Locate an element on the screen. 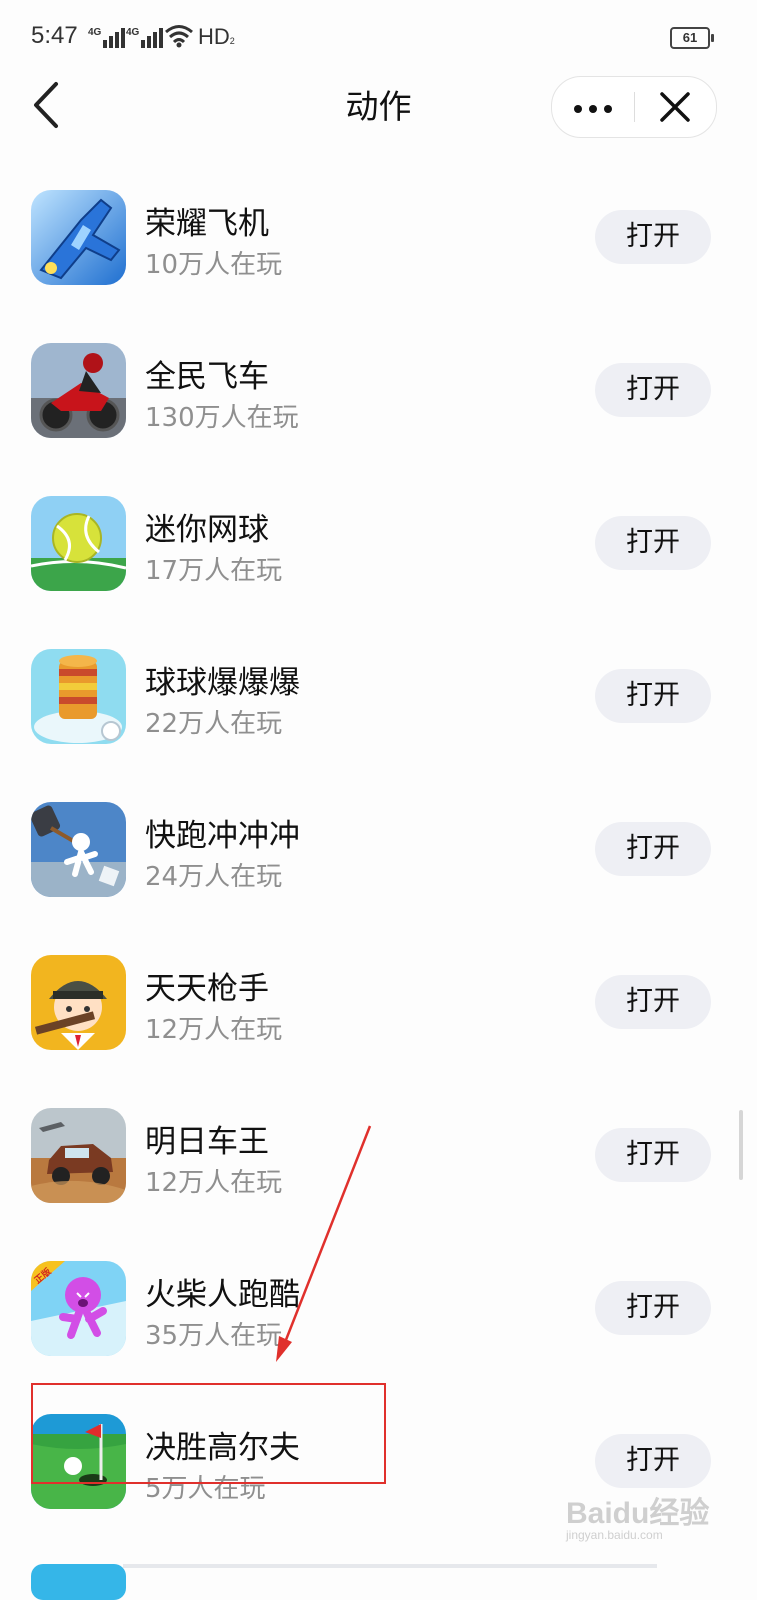 This screenshot has height=1600, width=757. purple-runner-icon: 正版 is located at coordinates (78, 1308).